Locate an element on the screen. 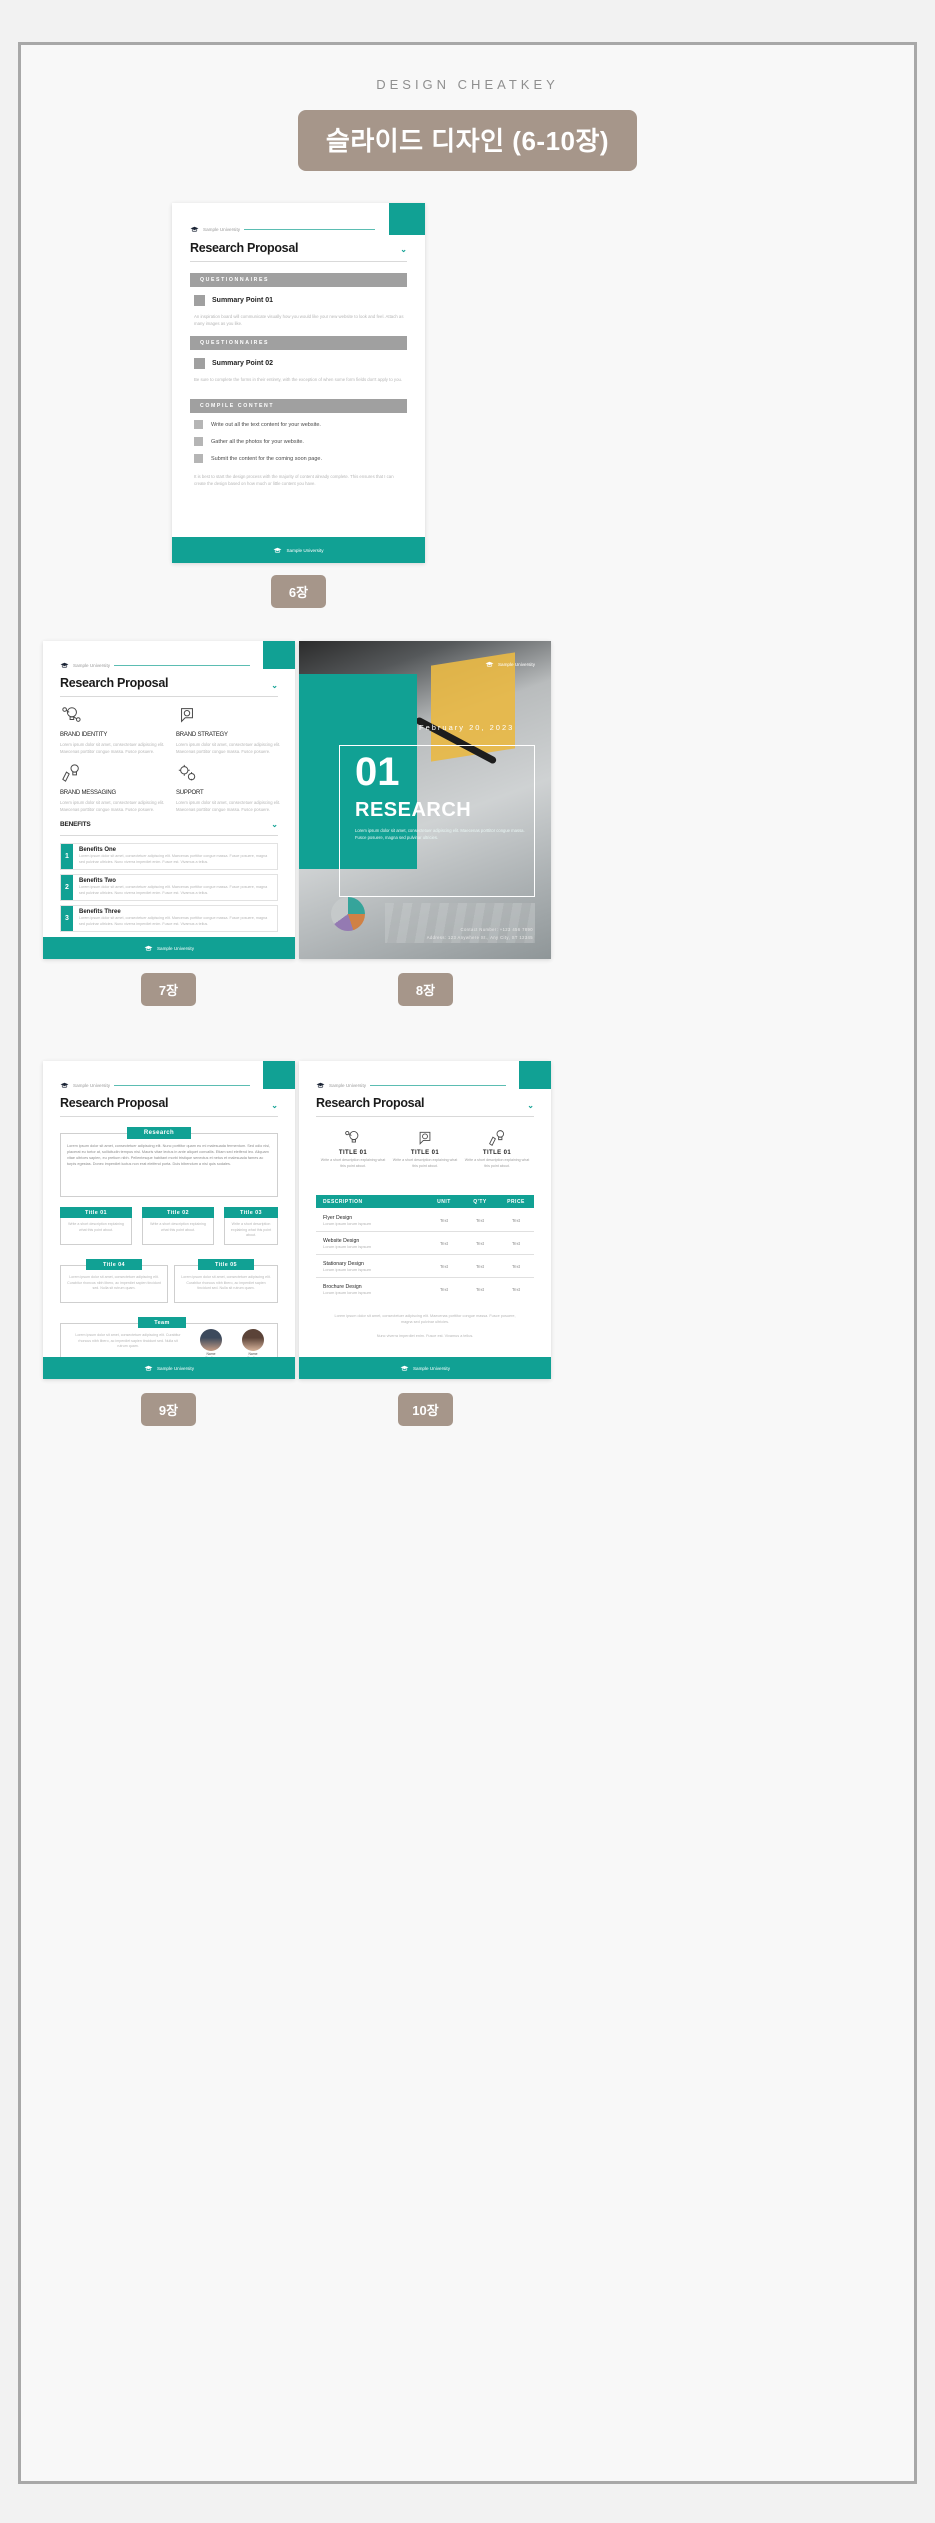 This screenshot has height=2523, width=935. slide6-header: Sample University is located at coordinates (282, 229).